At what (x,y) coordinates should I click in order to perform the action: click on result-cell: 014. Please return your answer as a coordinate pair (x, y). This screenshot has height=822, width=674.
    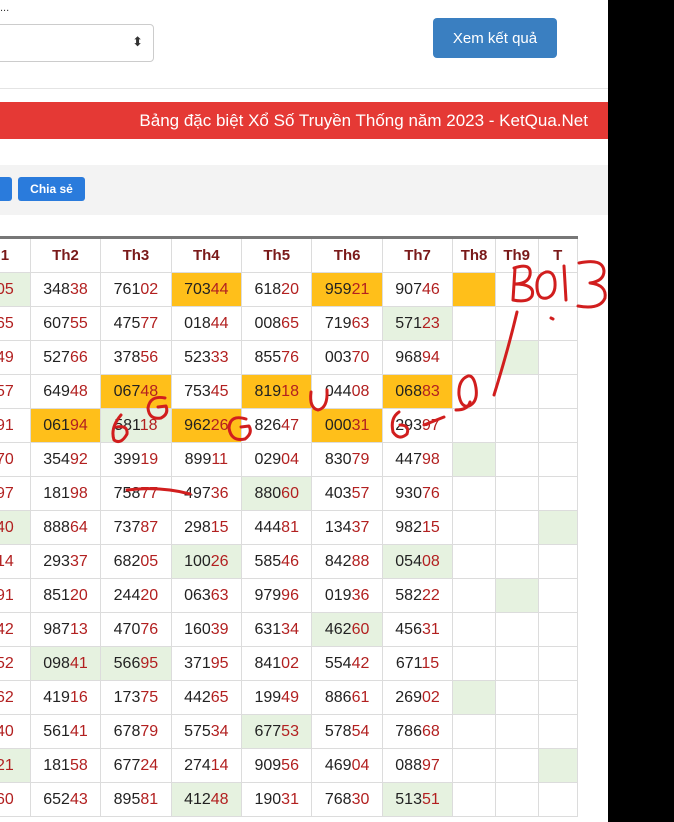
    Looking at the image, I should click on (15, 561).